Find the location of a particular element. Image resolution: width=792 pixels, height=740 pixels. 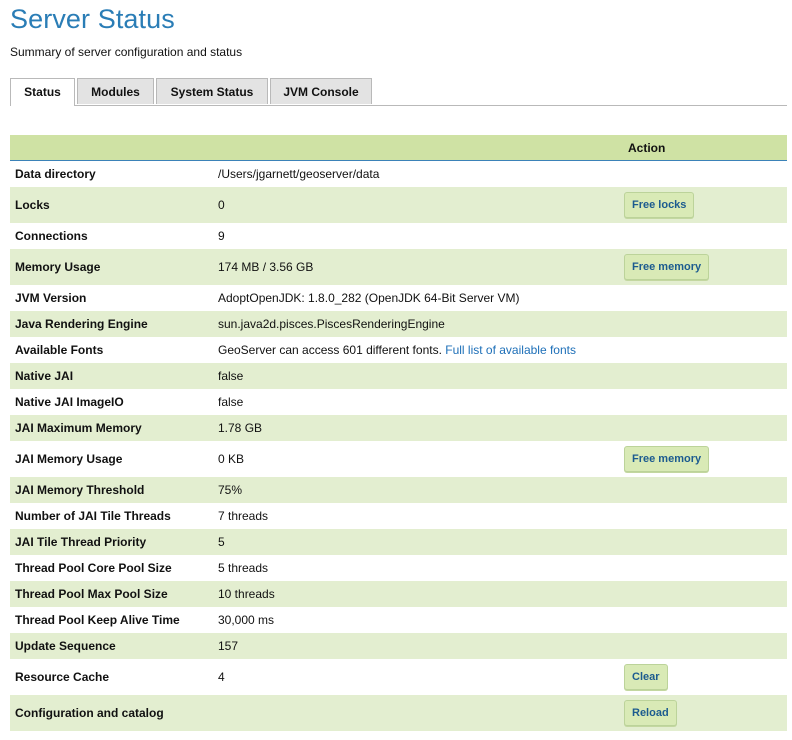

table-row: JAI Maximum Memory 1.78 GB is located at coordinates (398, 428).